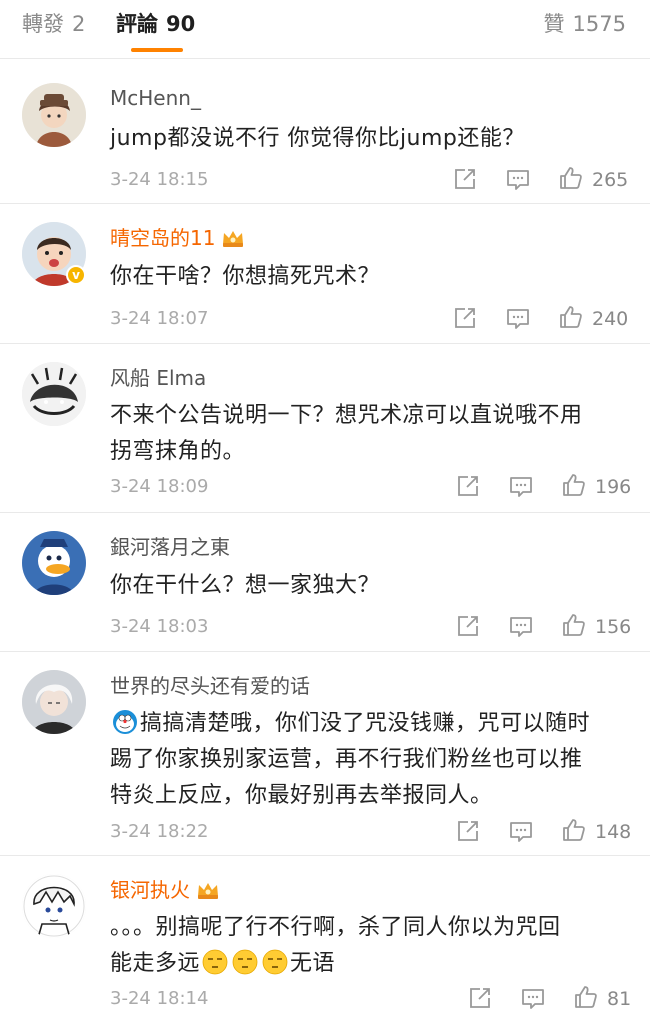 The height and width of the screenshot is (1024, 650). What do you see at coordinates (79, 24) in the screenshot?
I see `tab-reposts-count: 2` at bounding box center [79, 24].